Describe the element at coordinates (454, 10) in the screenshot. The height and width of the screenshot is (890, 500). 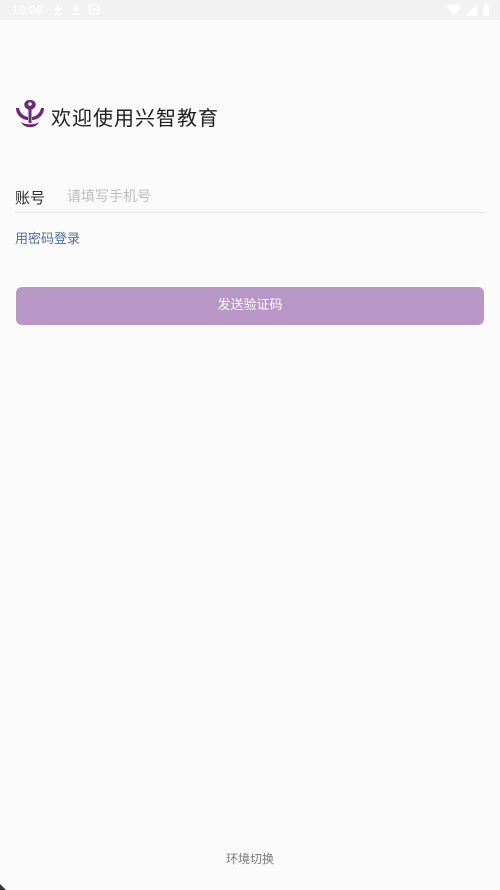
I see `wifi-icon` at that location.